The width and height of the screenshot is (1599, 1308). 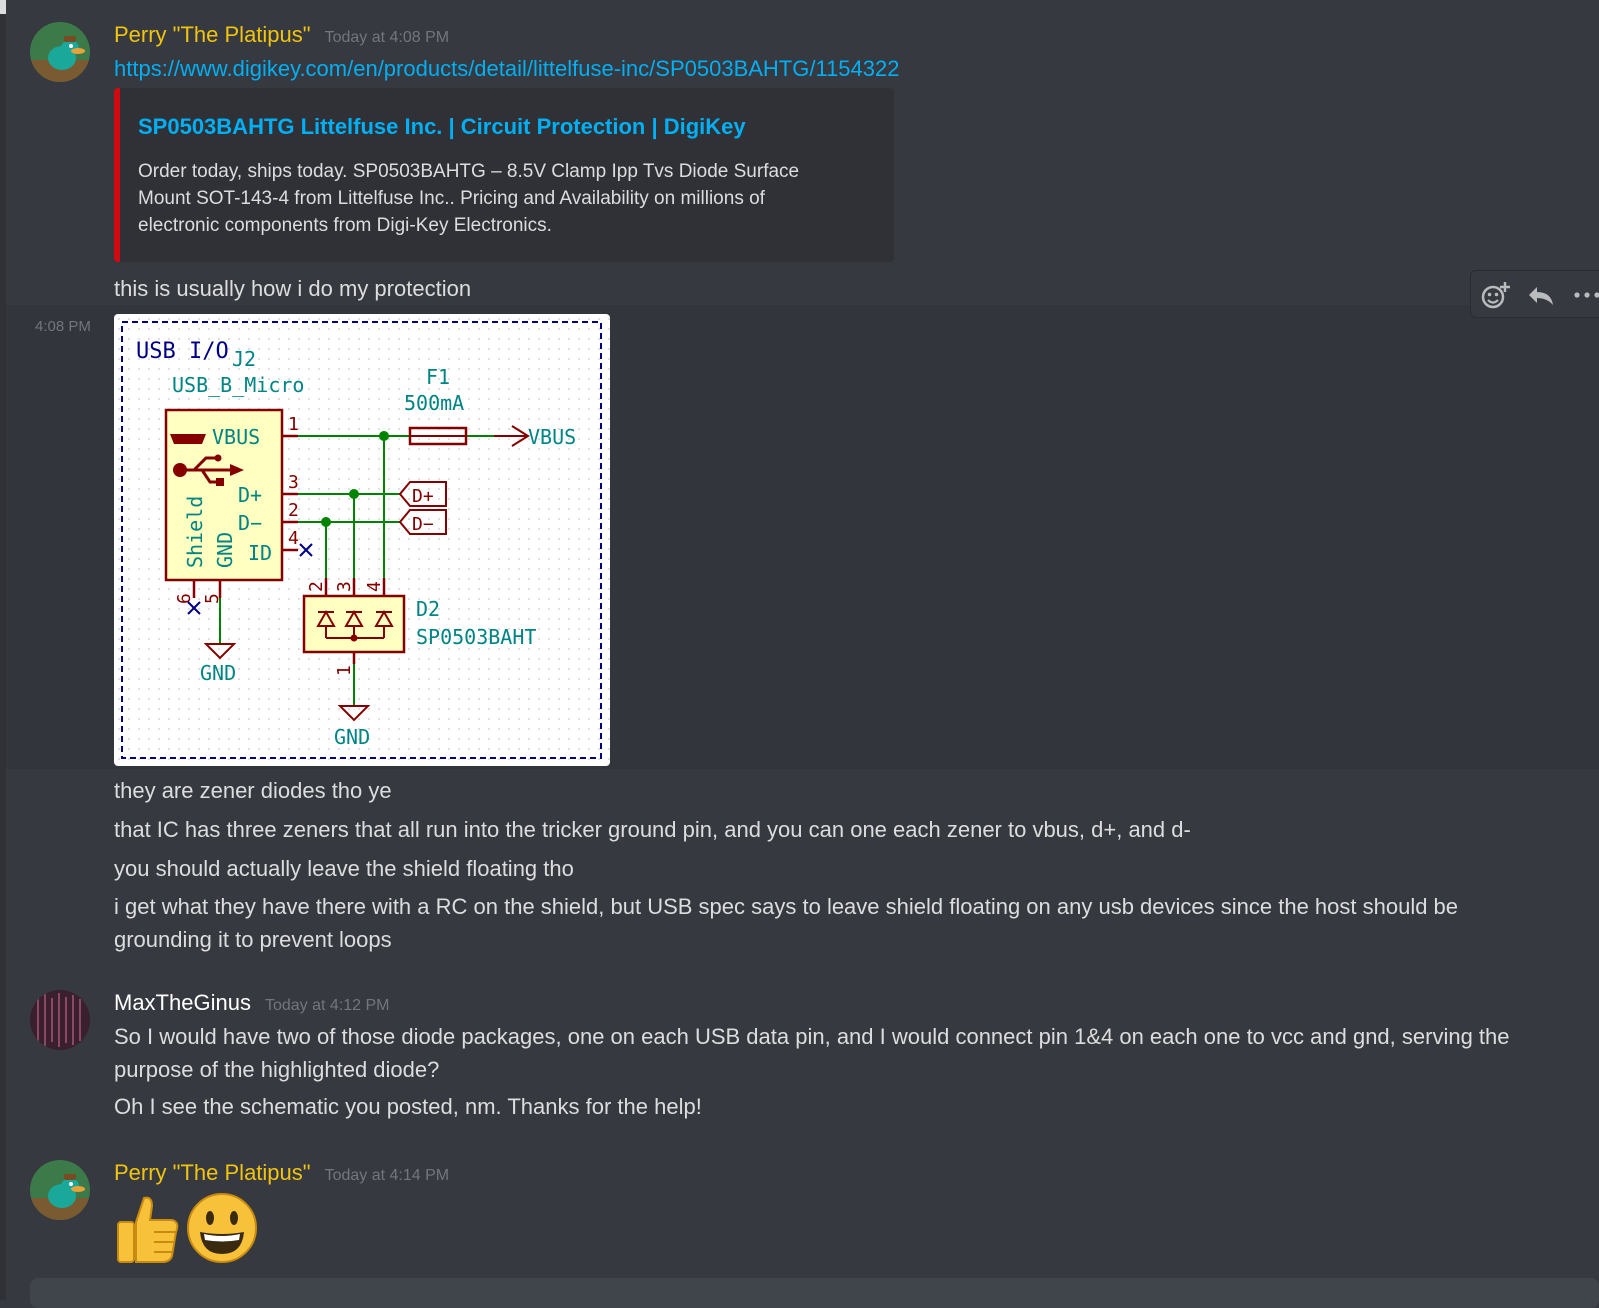 I want to click on d2-pin-4: 4, so click(x=374, y=586).